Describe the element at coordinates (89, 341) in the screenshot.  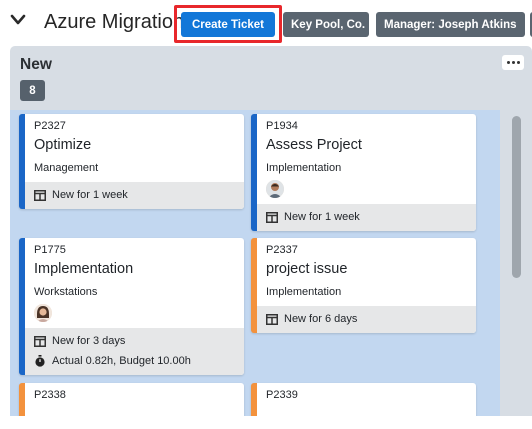
I see `ticket-age: New for 3 days` at that location.